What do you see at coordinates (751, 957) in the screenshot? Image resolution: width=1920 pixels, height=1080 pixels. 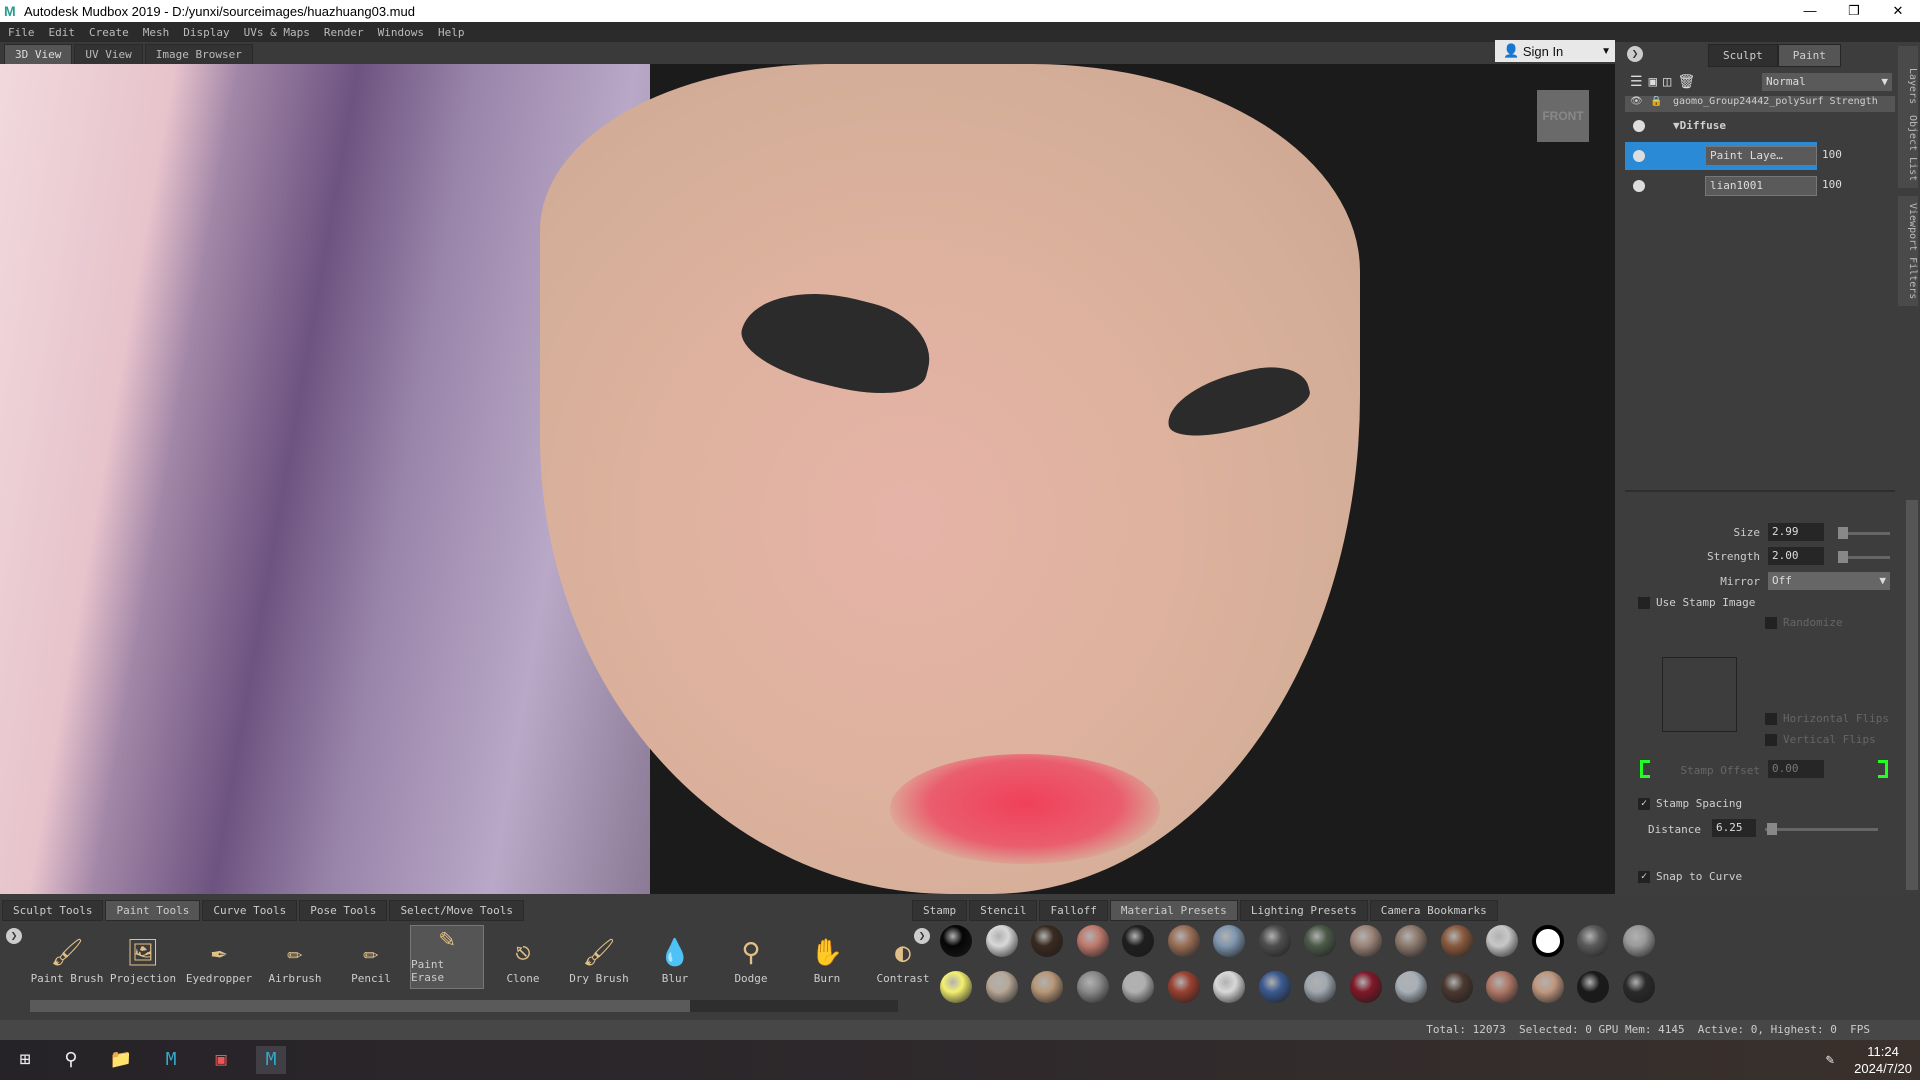 I see `tool-dodge: ⚲ Dodge` at bounding box center [751, 957].